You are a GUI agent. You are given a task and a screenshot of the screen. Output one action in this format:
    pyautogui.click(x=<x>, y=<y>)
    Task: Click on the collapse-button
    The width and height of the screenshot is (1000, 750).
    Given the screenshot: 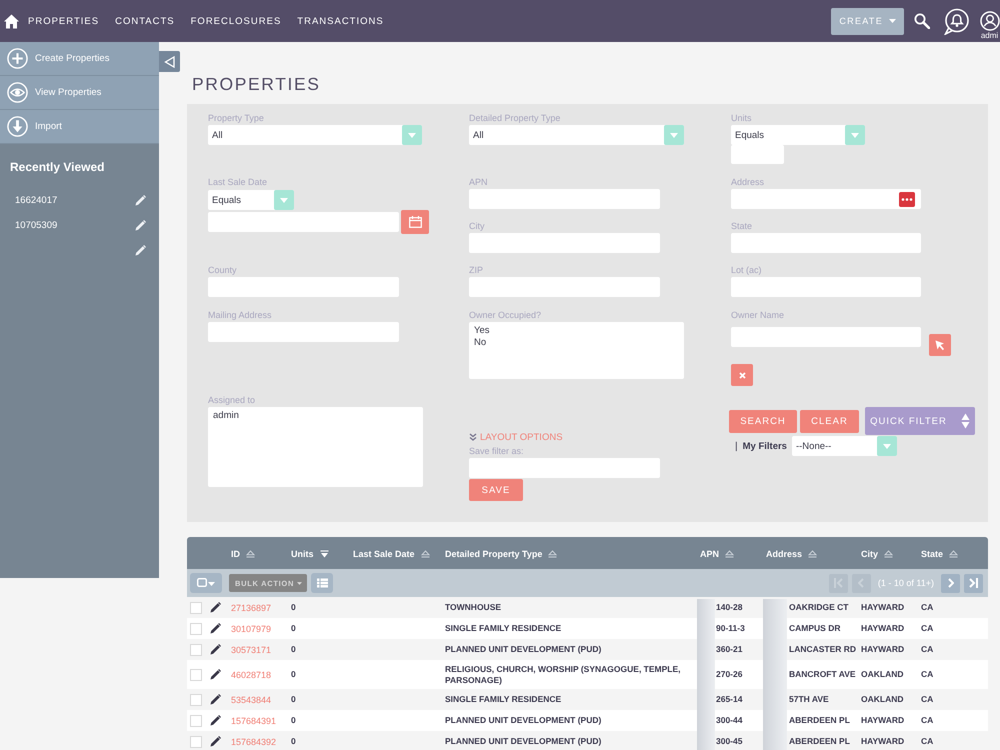 What is the action you would take?
    pyautogui.click(x=169, y=61)
    